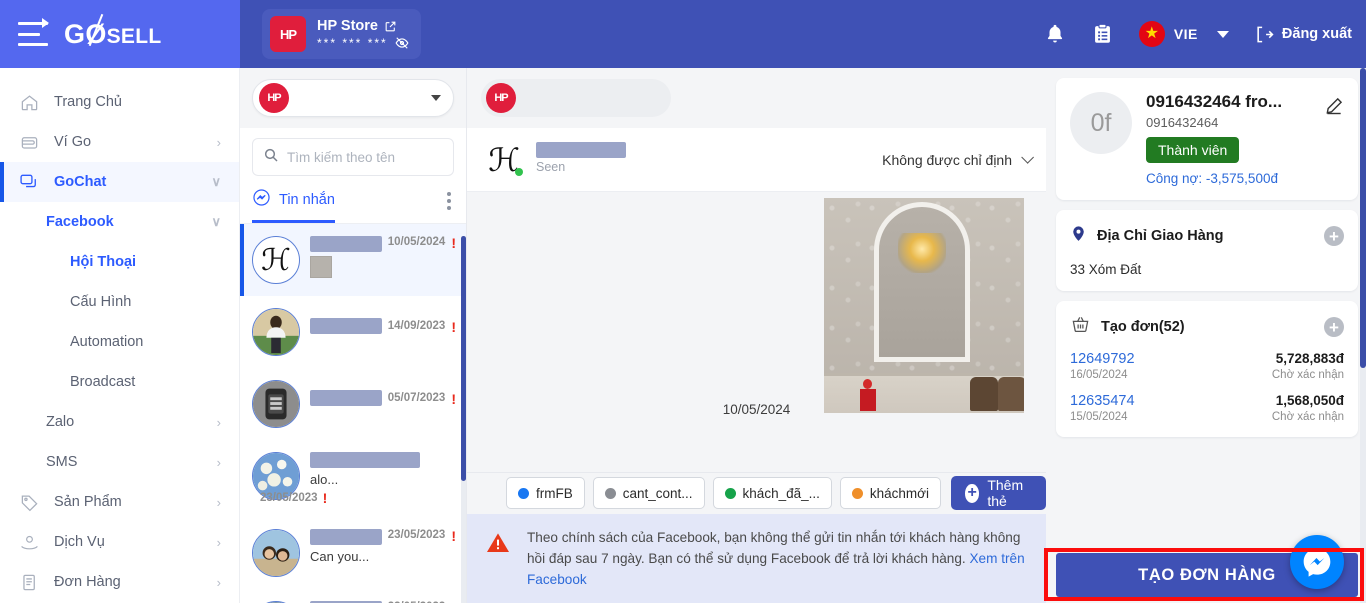 The image size is (1366, 603). I want to click on warning-icon, so click(498, 545).